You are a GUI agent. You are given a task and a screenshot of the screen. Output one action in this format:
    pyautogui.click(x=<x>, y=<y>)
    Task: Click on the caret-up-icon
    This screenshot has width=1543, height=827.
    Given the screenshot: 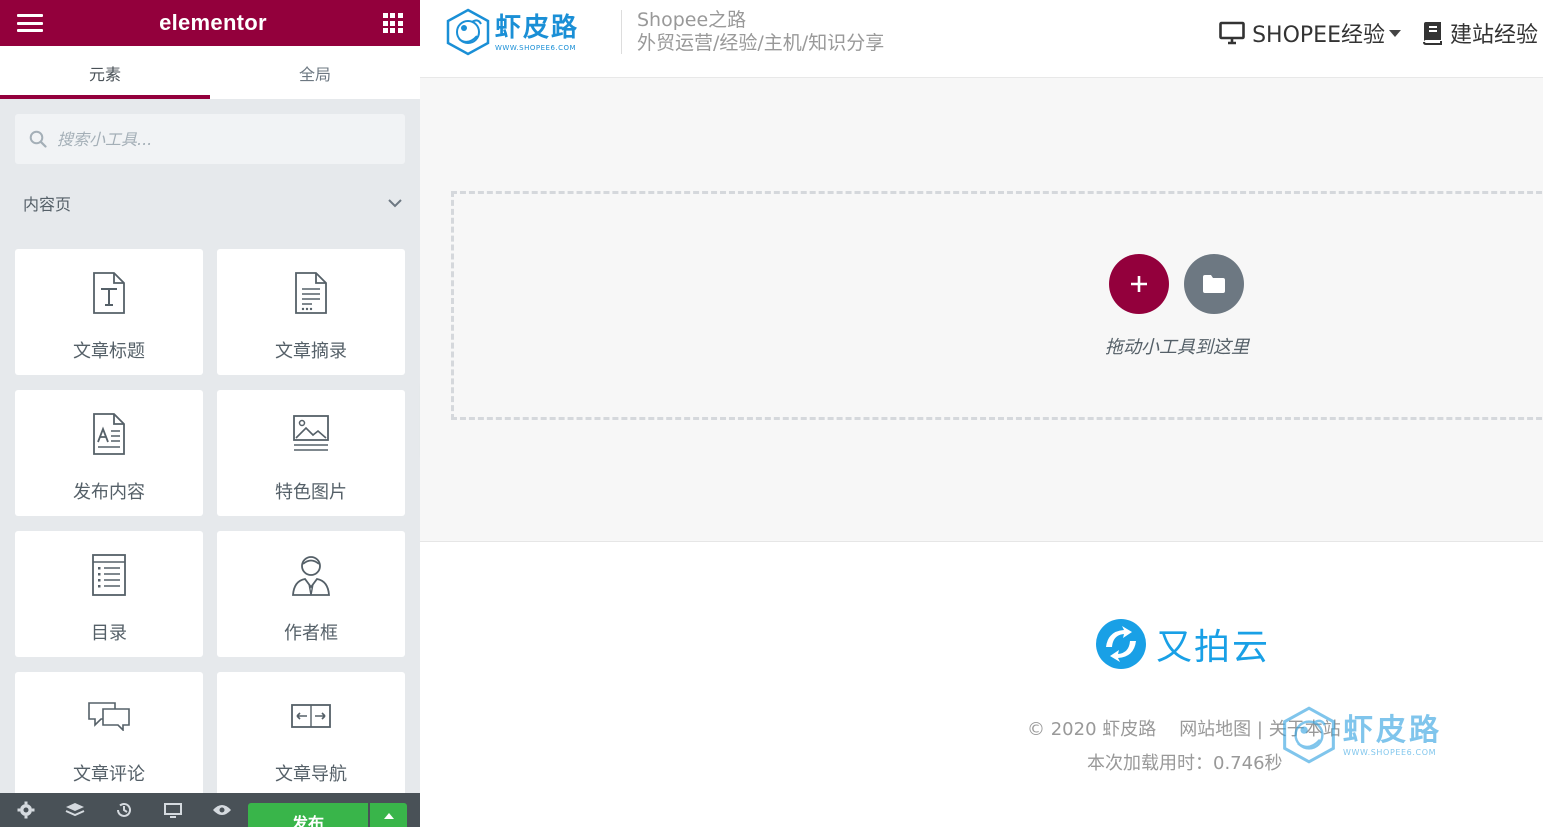 What is the action you would take?
    pyautogui.click(x=388, y=816)
    